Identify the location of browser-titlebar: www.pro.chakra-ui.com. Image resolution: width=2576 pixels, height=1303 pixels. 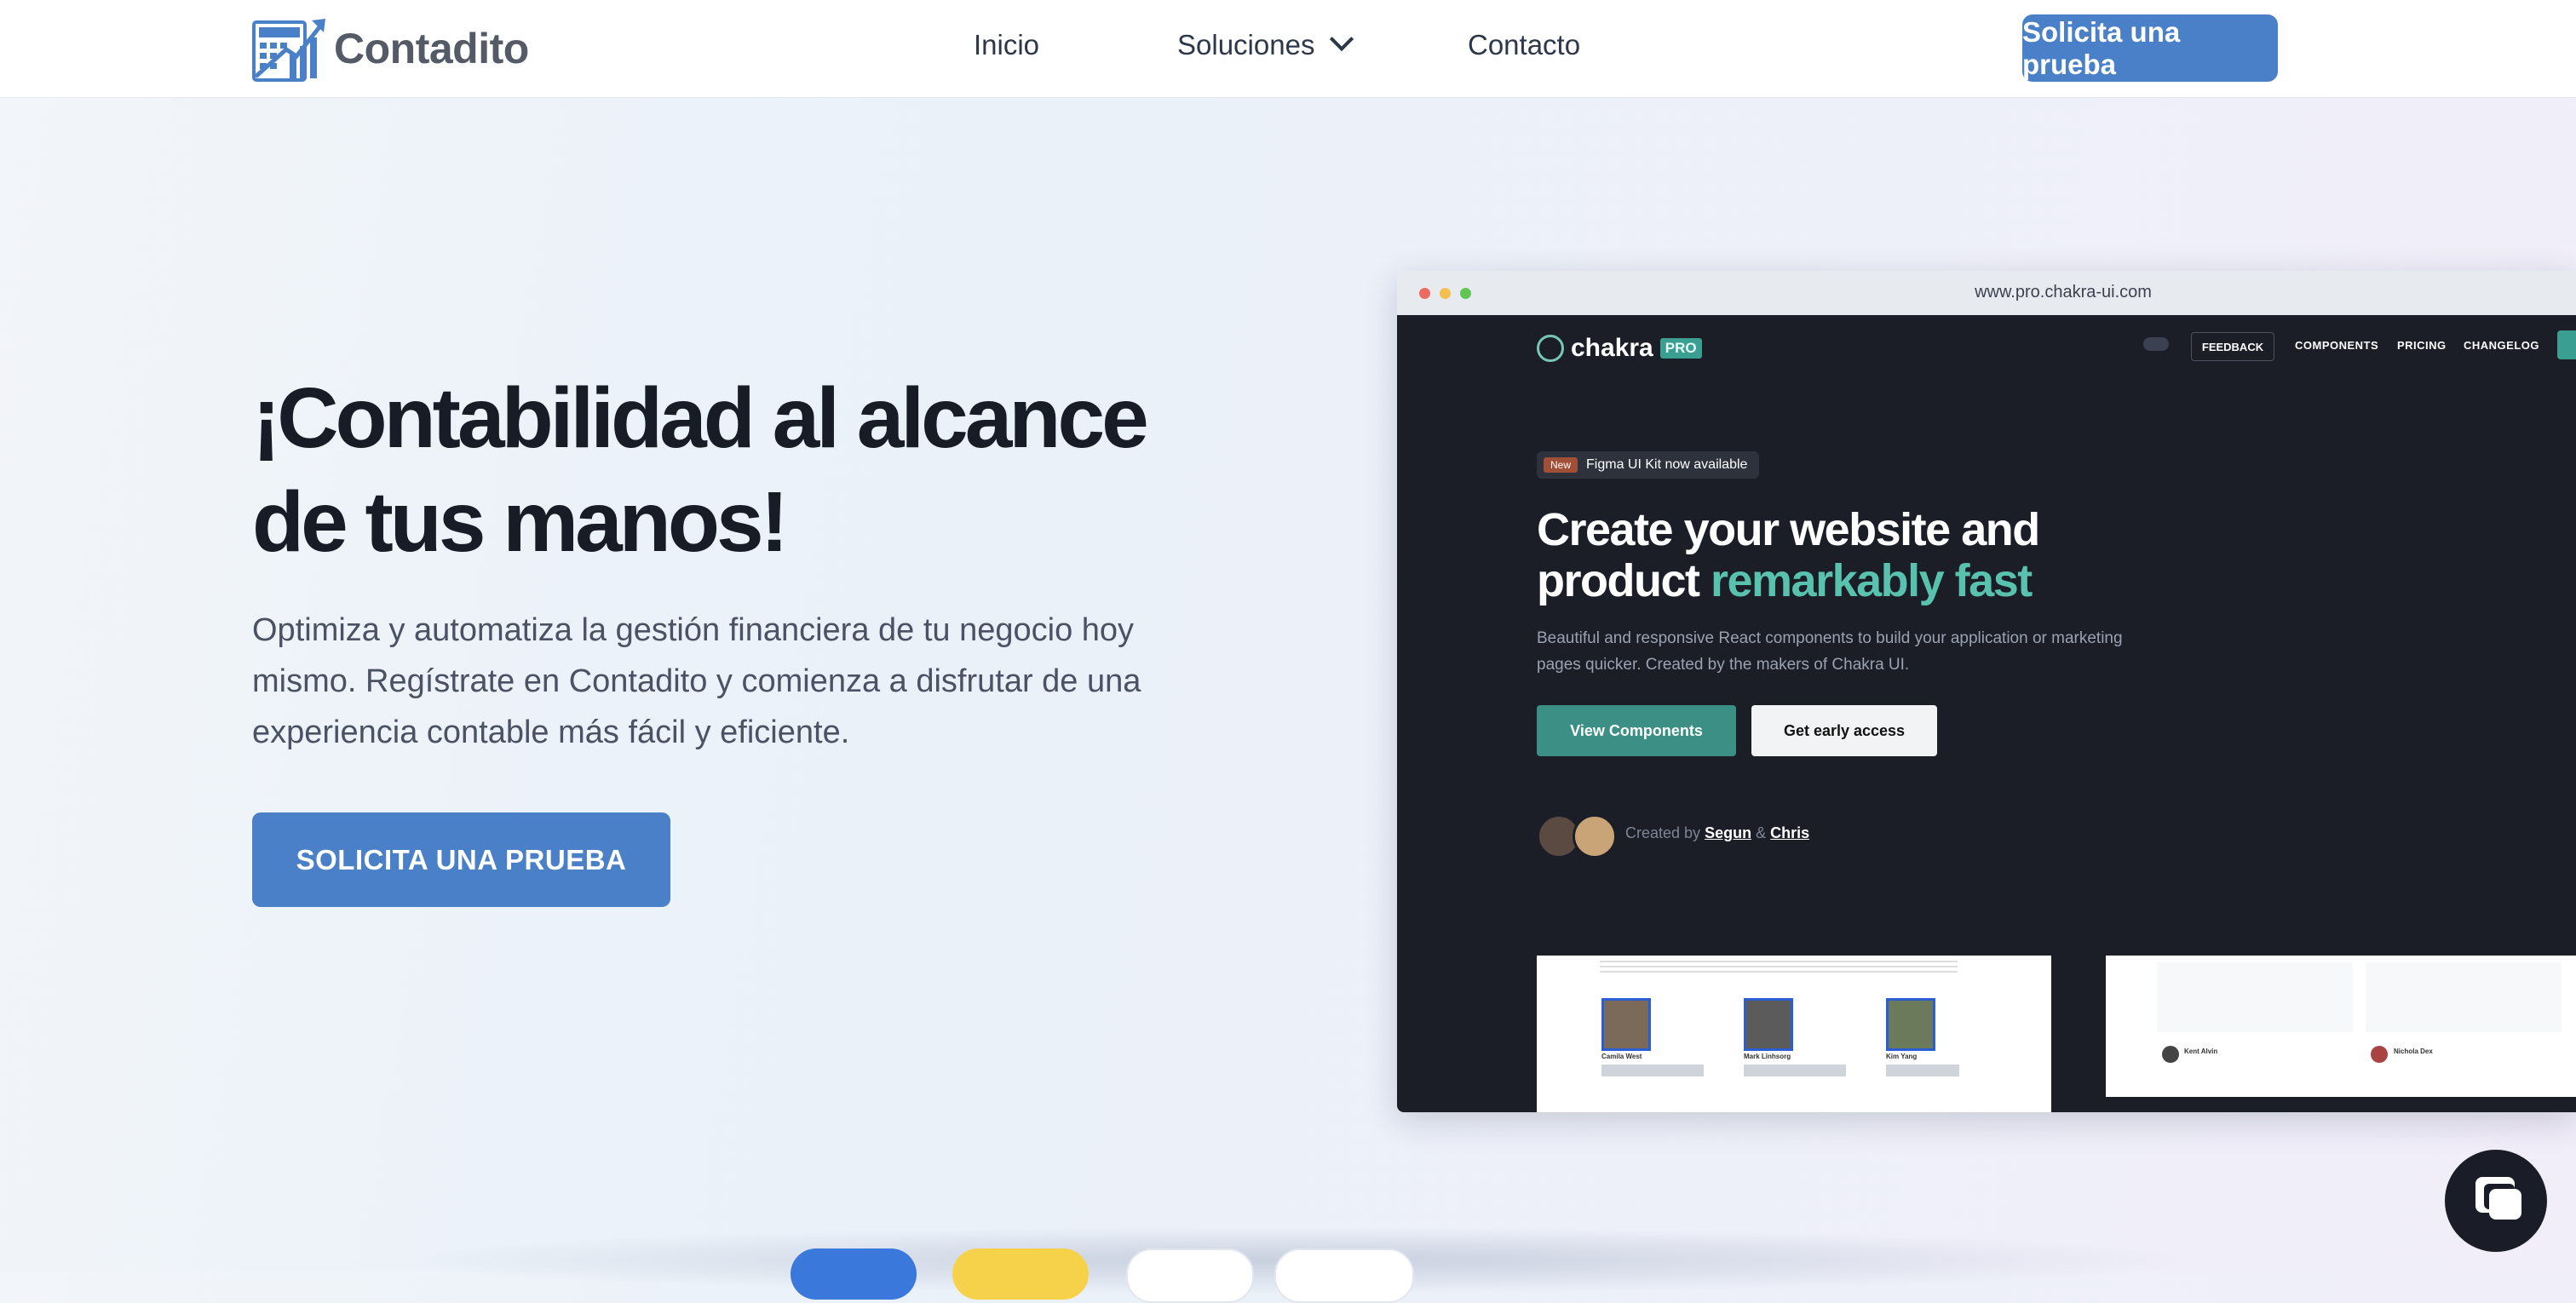
(1987, 293).